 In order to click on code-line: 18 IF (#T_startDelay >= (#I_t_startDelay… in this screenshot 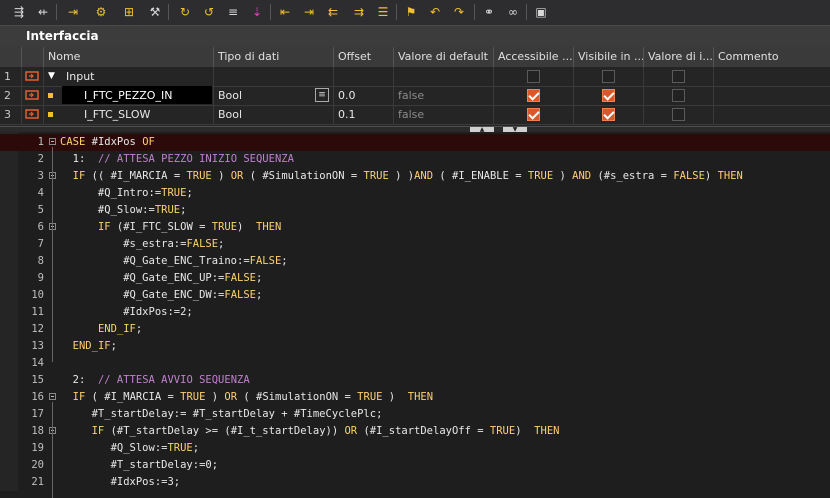, I will do `click(415, 431)`.